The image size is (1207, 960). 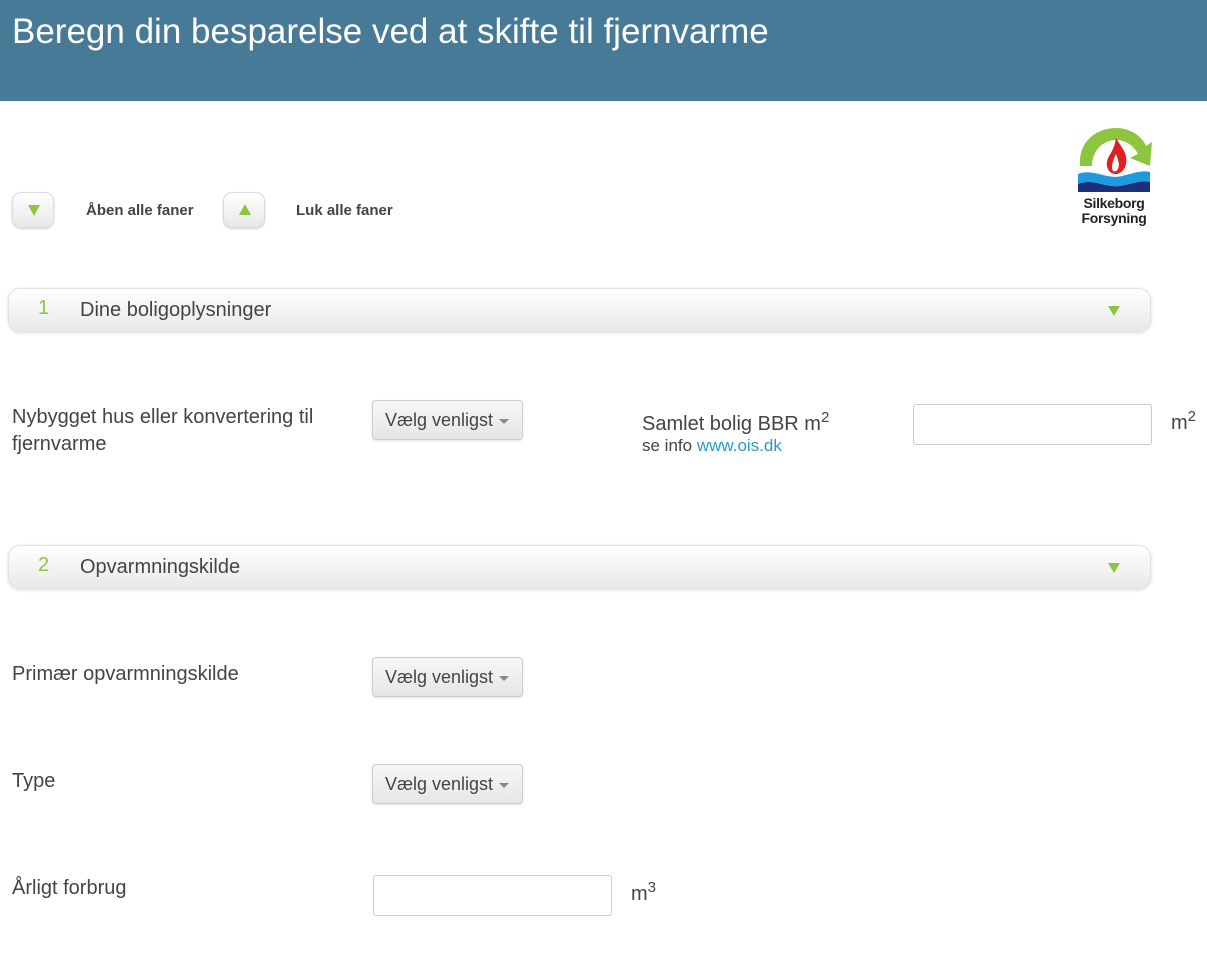 I want to click on primary-source-select: Vælg venligst, so click(x=447, y=677).